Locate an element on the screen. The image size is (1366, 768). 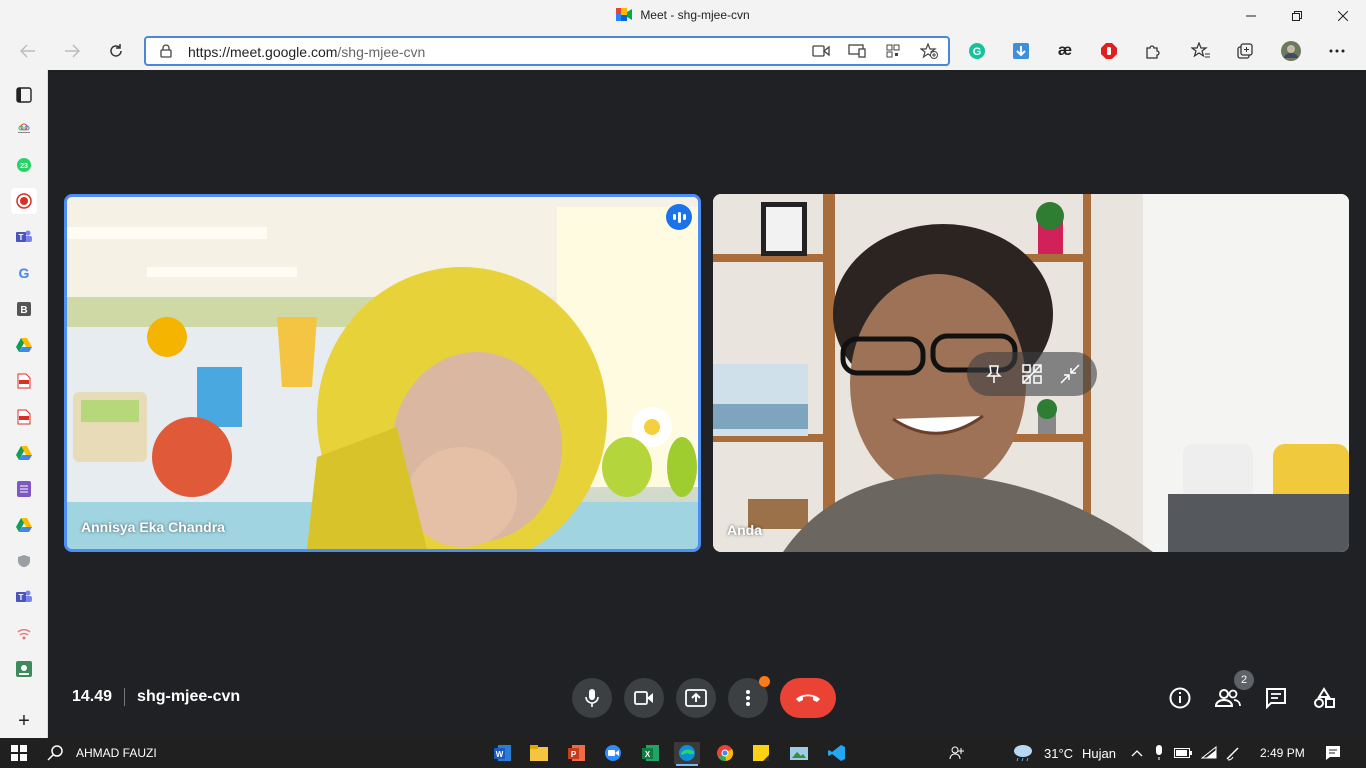
classroom-icon is located at coordinates (24, 669).